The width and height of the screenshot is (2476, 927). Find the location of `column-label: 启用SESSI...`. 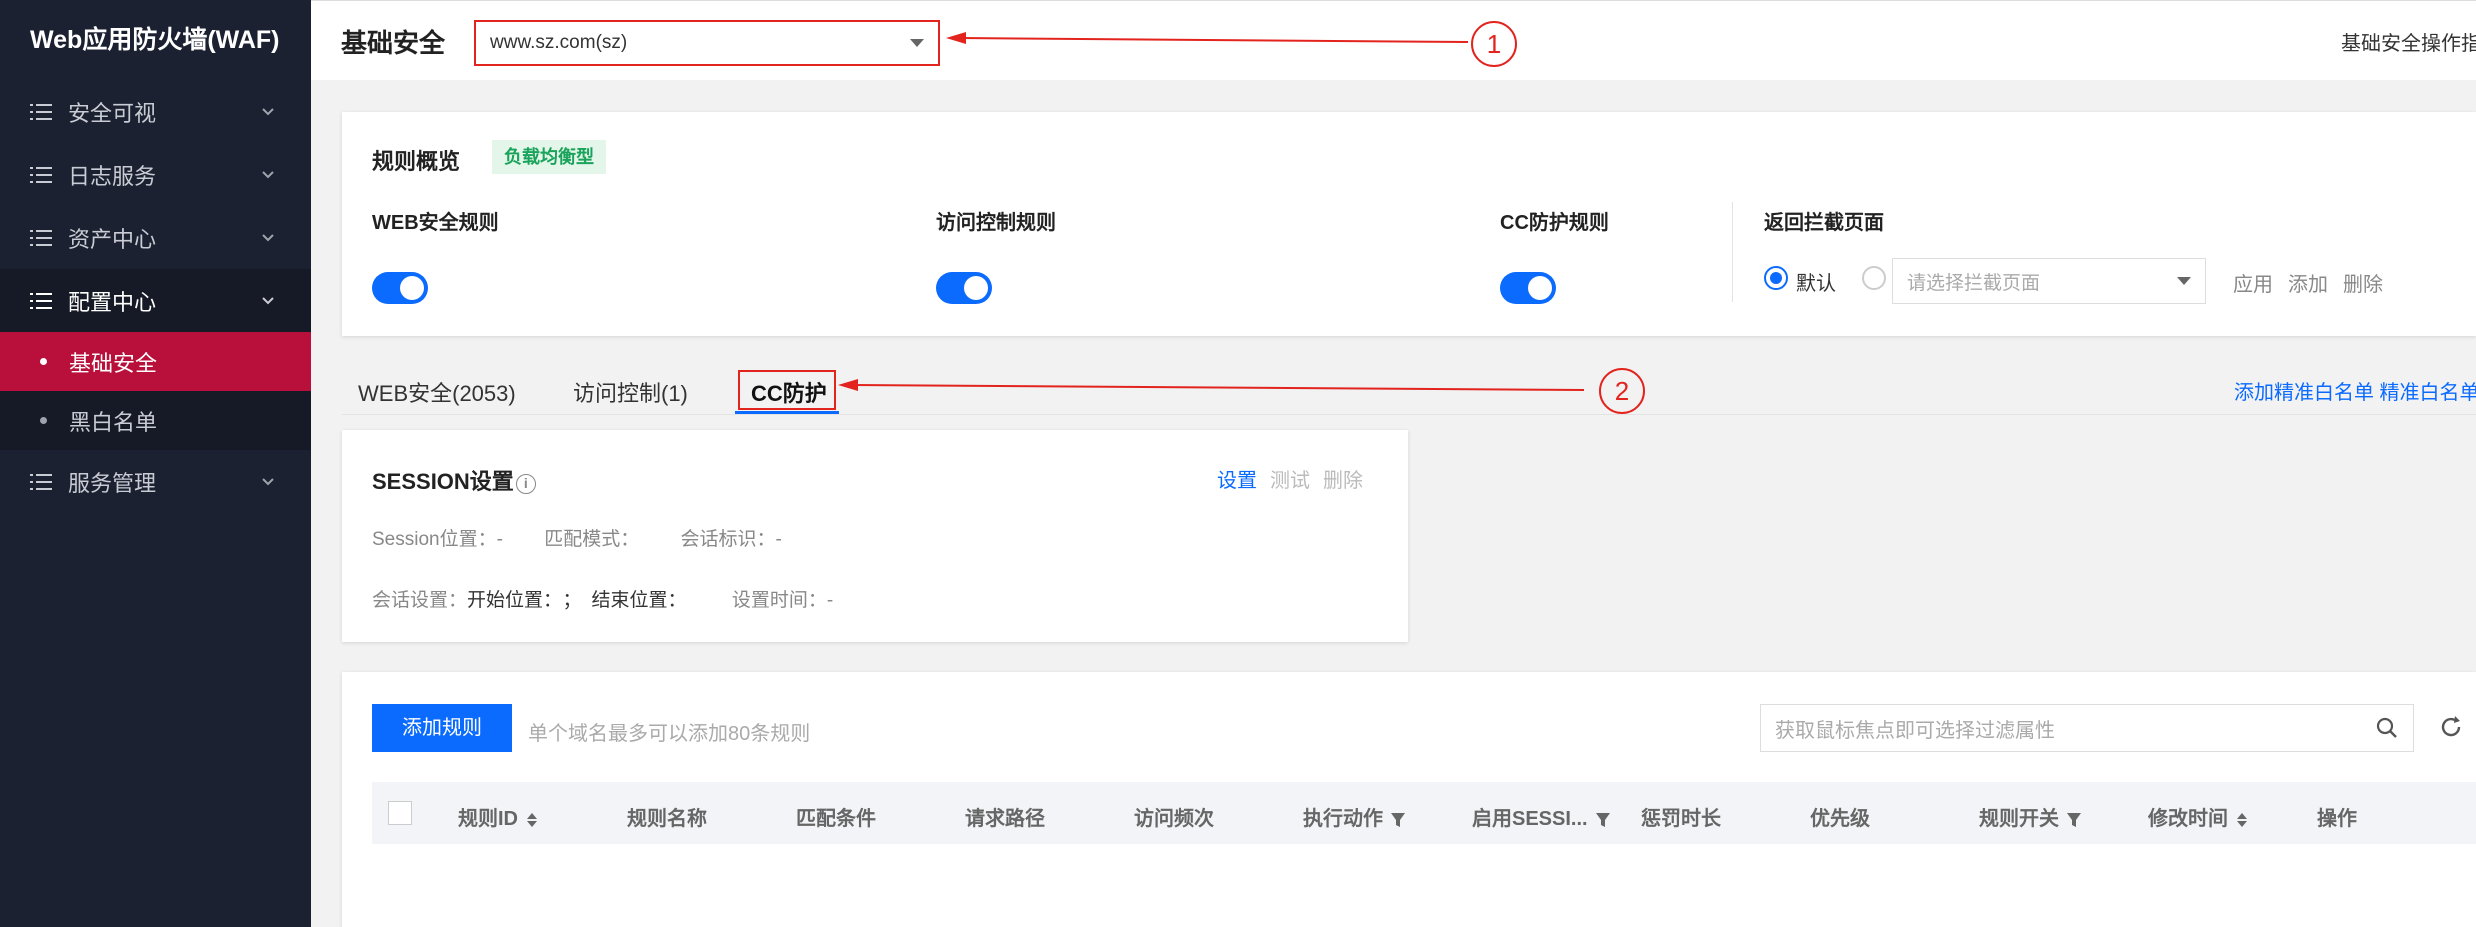

column-label: 启用SESSI... is located at coordinates (1530, 819).